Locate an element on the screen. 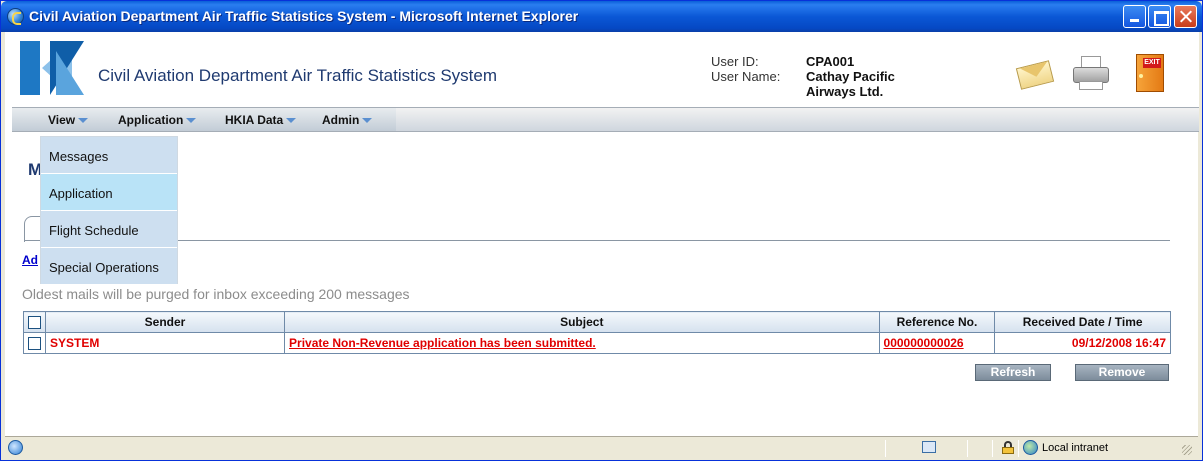  printer-icon is located at coordinates (1091, 73).